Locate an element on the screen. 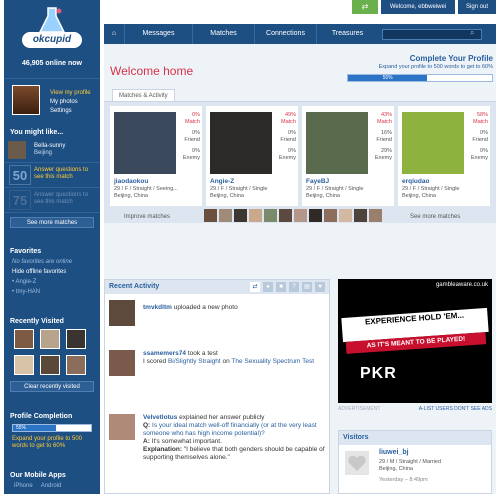 Image resolution: width=500 pixels, height=494 pixels. brand-area: okcupid 46,905 online now is located at coordinates (52, 39).